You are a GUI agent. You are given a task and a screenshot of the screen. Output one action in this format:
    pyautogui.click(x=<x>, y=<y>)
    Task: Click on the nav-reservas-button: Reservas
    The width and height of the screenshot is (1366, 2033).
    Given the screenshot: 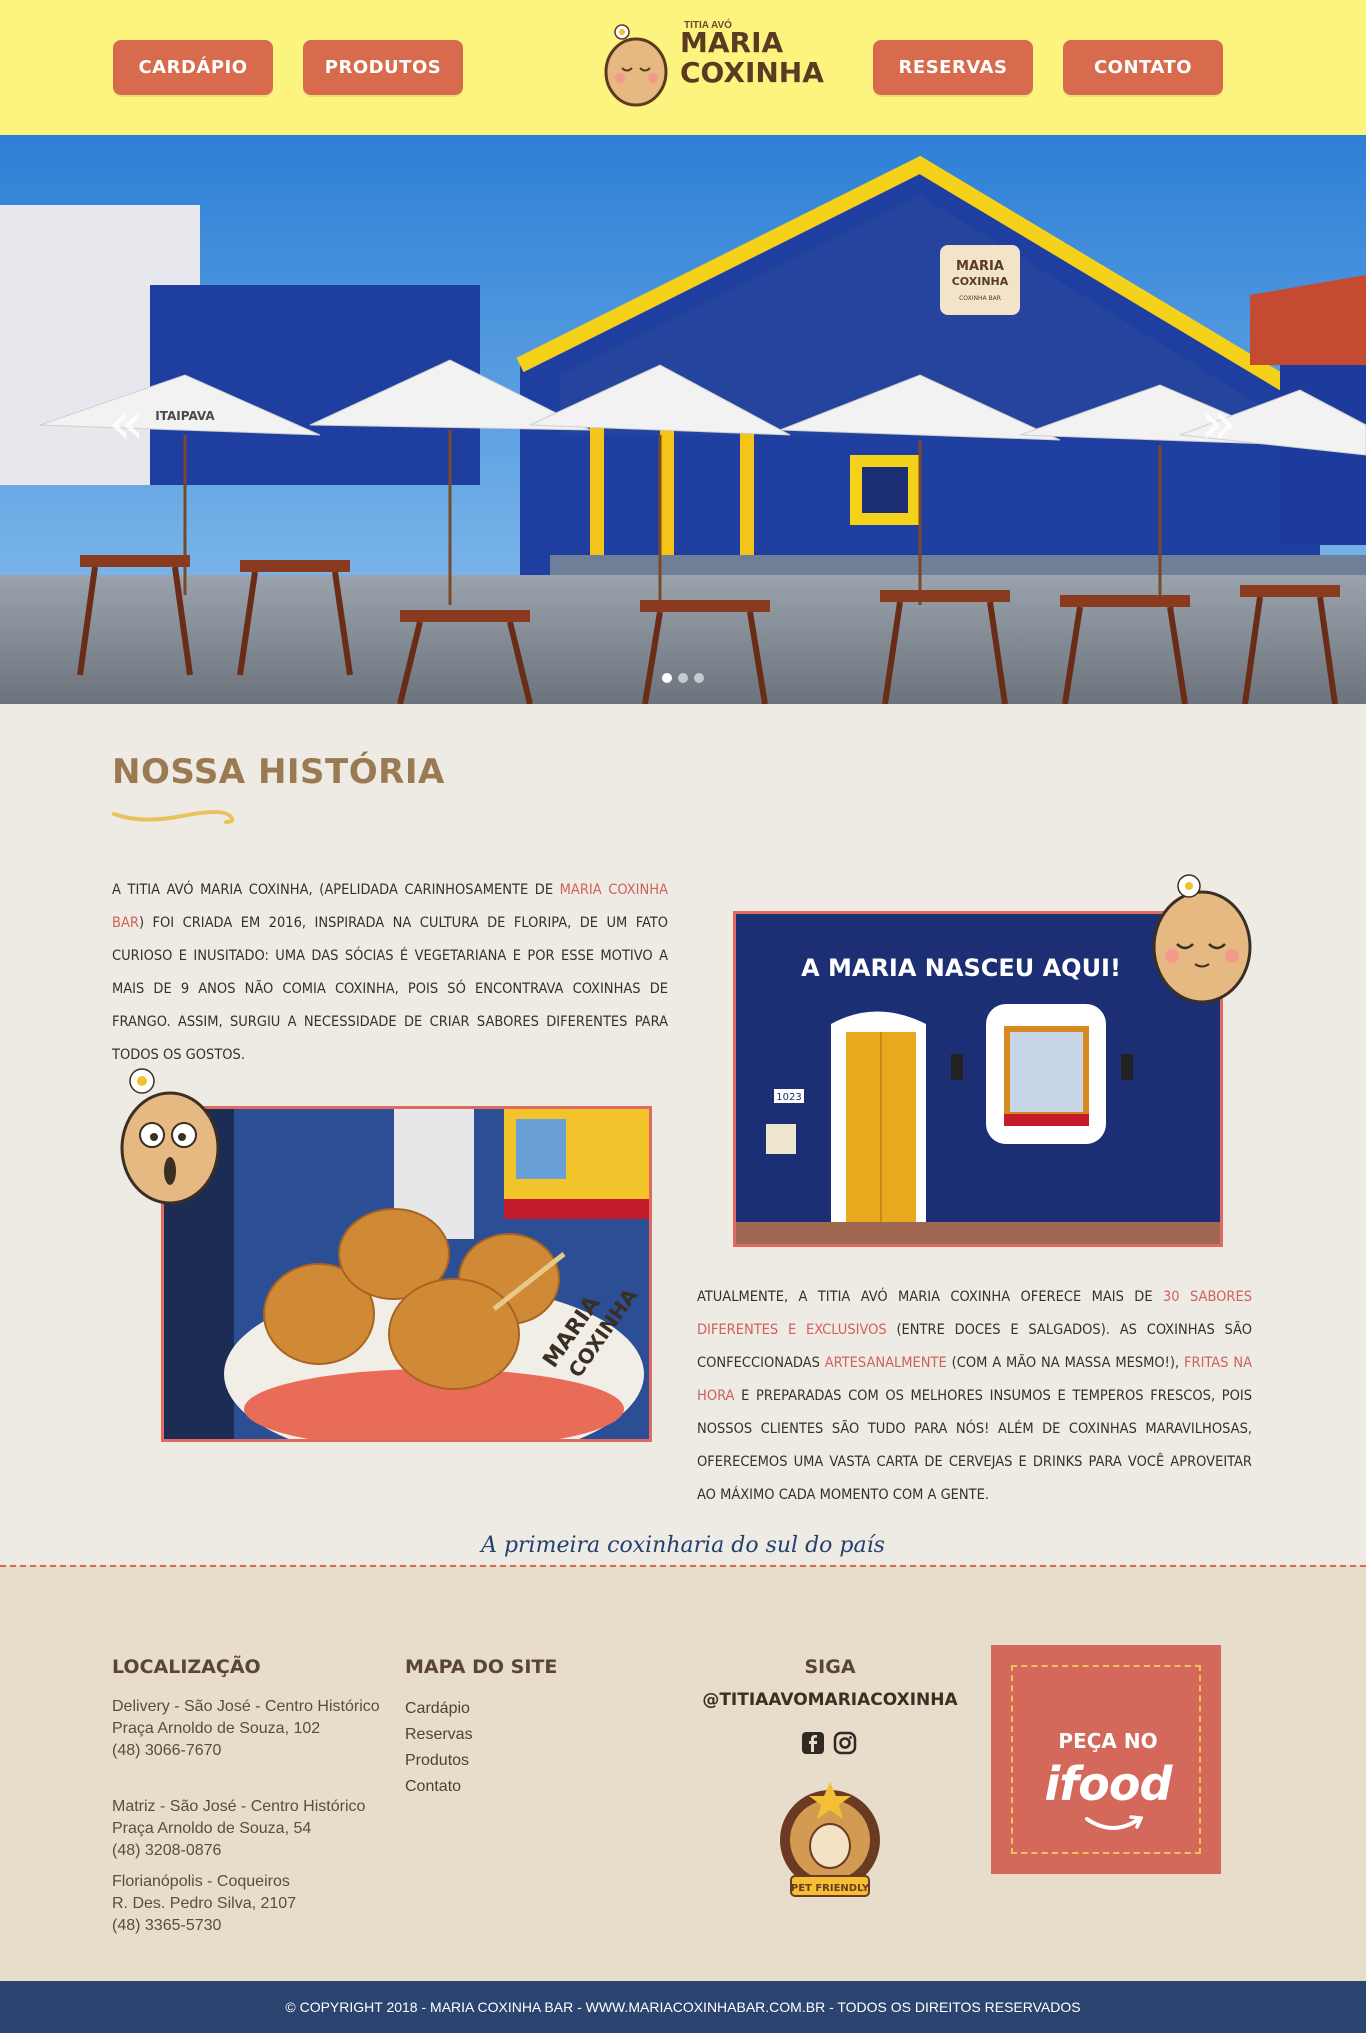 What is the action you would take?
    pyautogui.click(x=953, y=67)
    